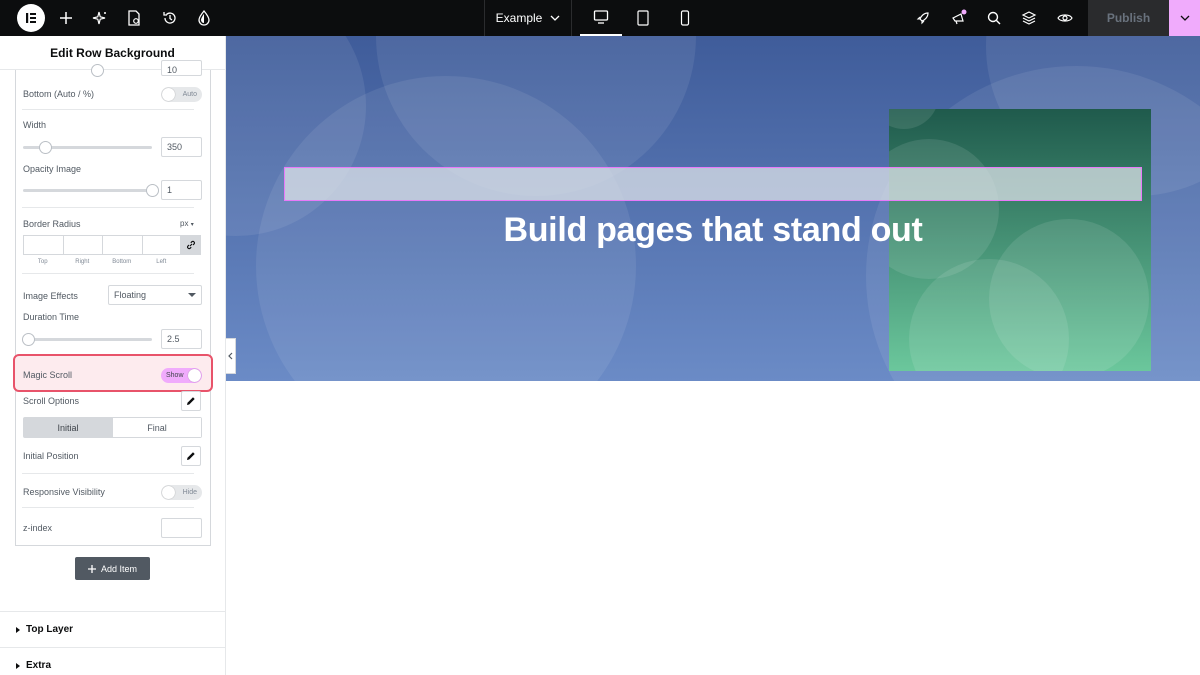  What do you see at coordinates (713, 184) in the screenshot?
I see `selected-element-bar` at bounding box center [713, 184].